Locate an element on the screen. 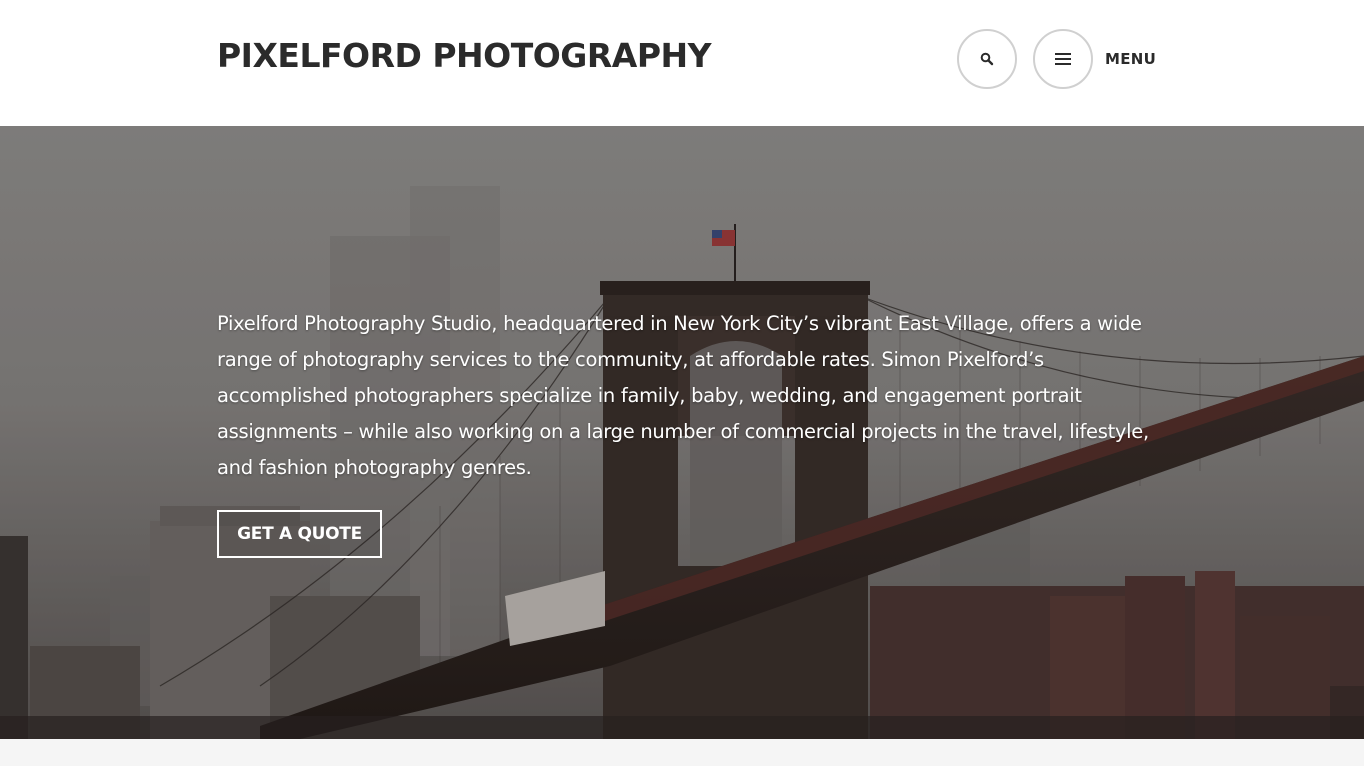 The image size is (1364, 766). menu-button is located at coordinates (1063, 59).